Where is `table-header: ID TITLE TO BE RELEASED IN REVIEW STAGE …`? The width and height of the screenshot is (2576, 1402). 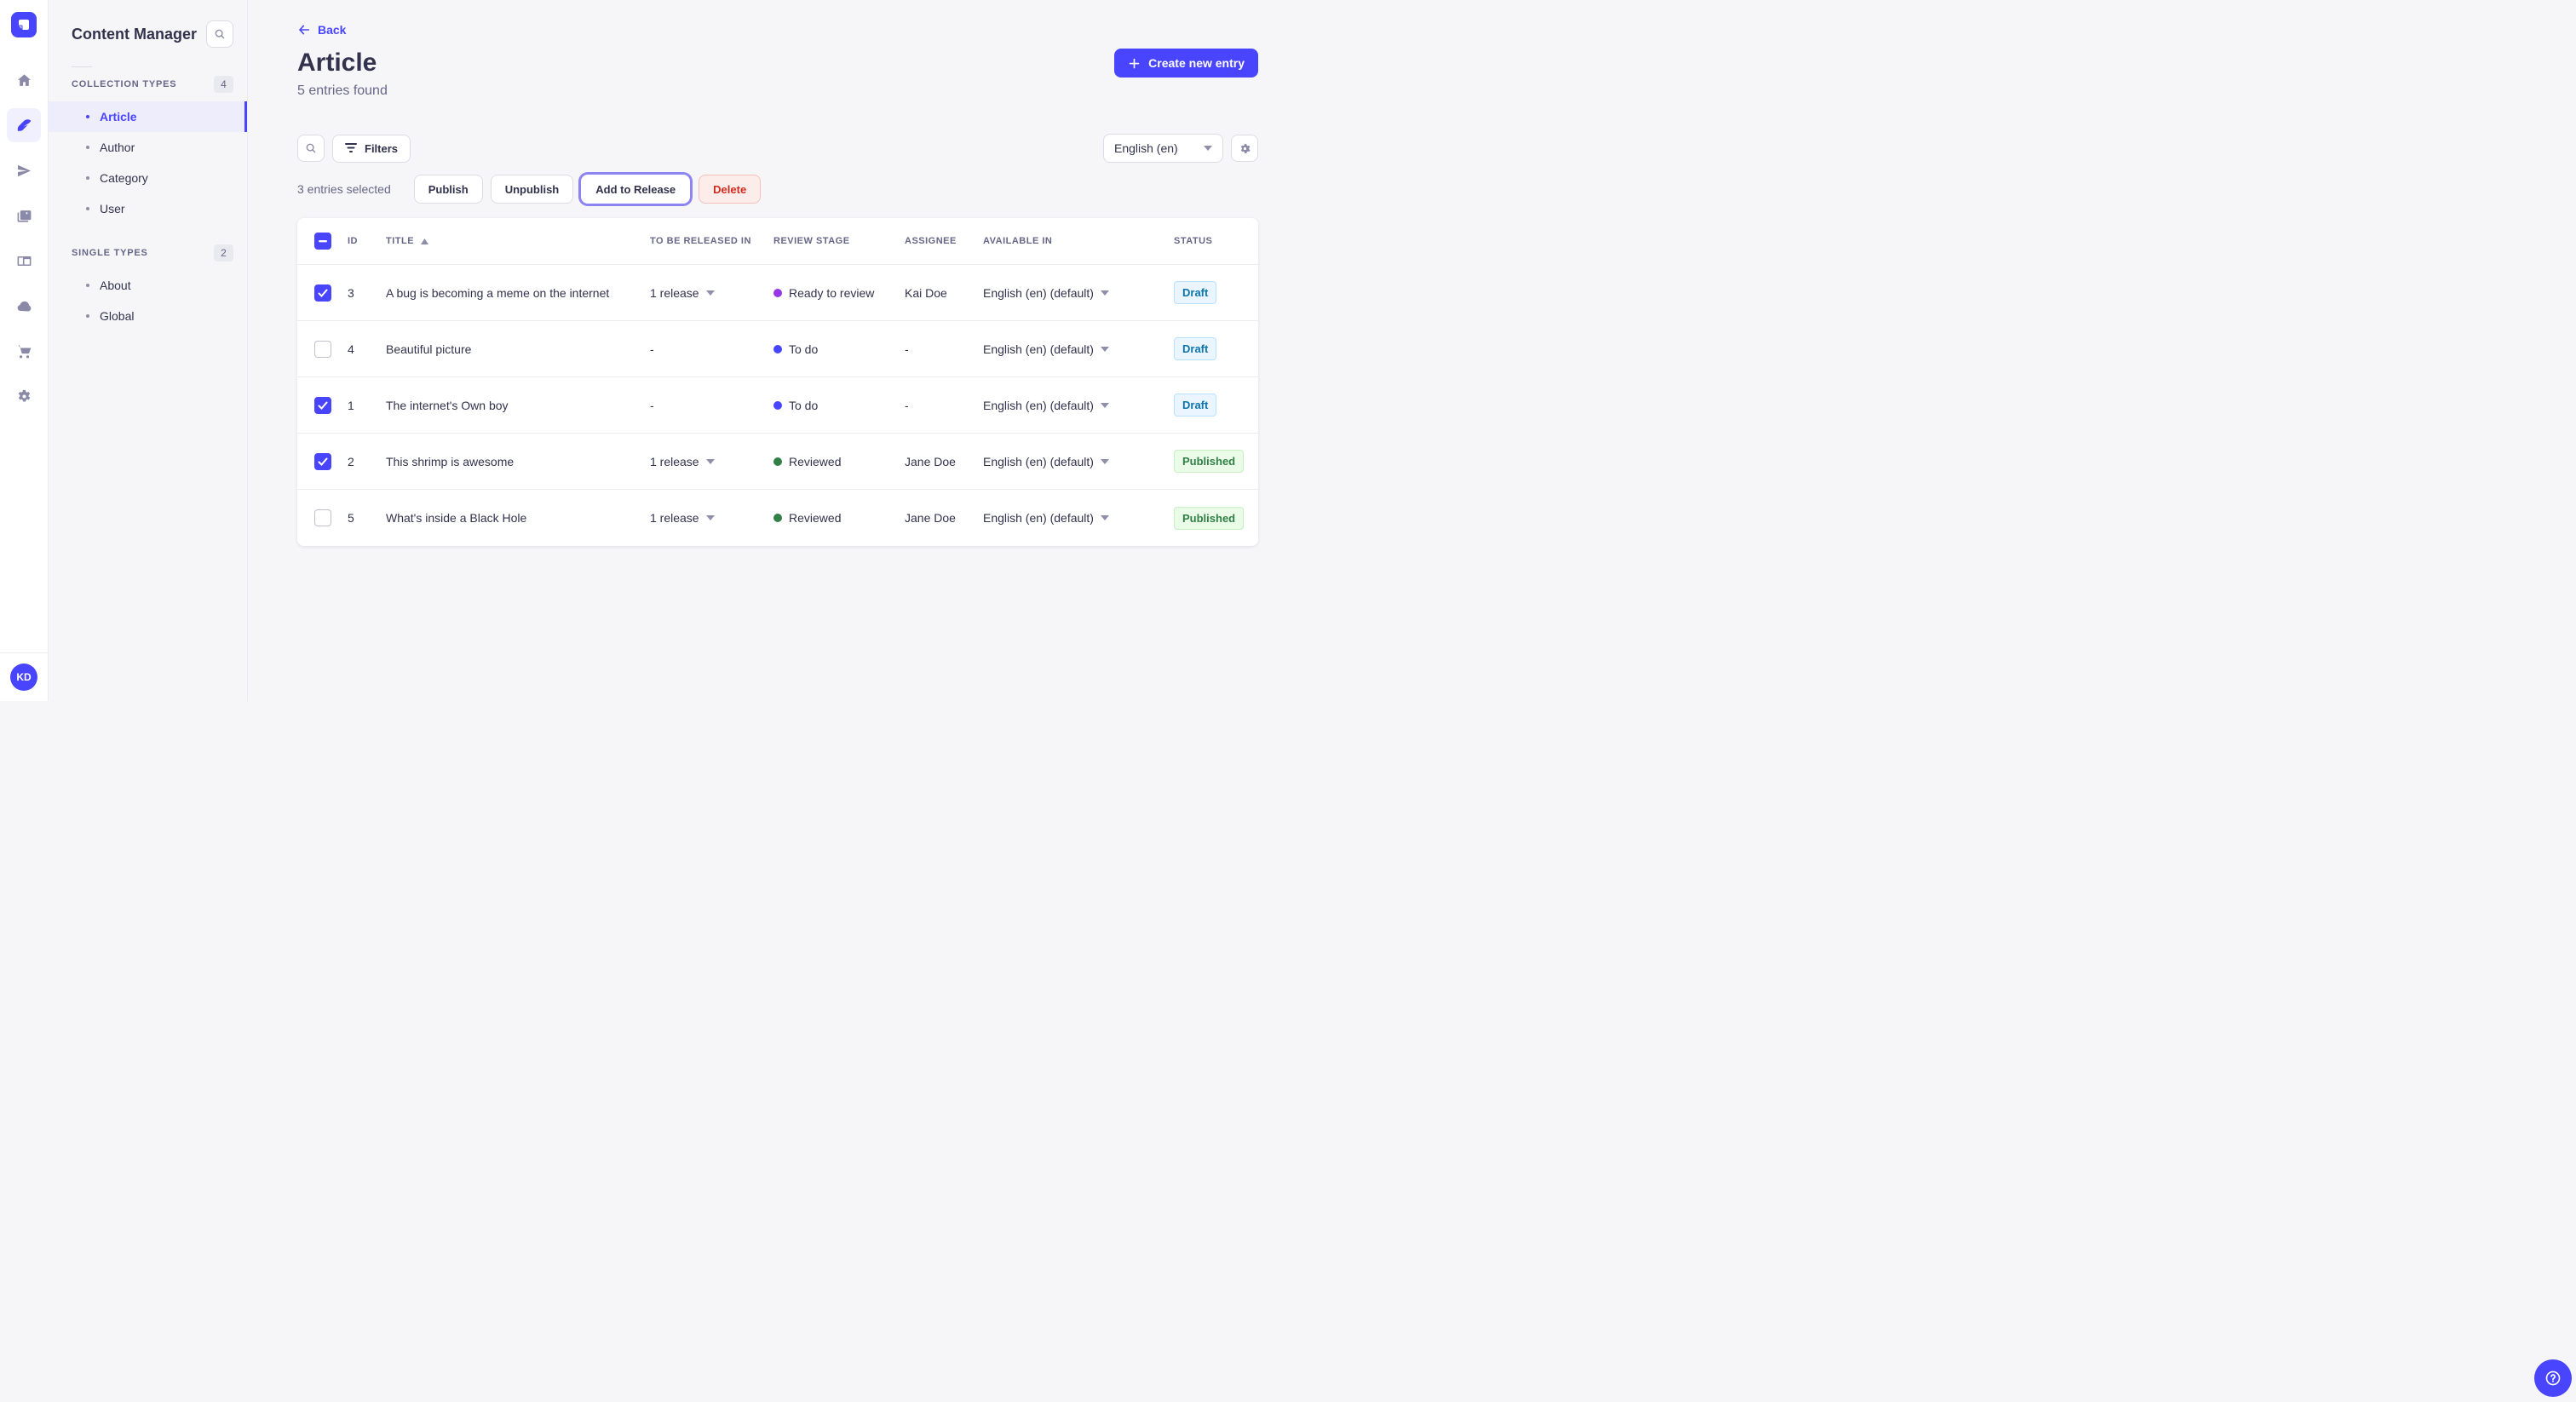 table-header: ID TITLE TO BE RELEASED IN REVIEW STAGE … is located at coordinates (777, 241).